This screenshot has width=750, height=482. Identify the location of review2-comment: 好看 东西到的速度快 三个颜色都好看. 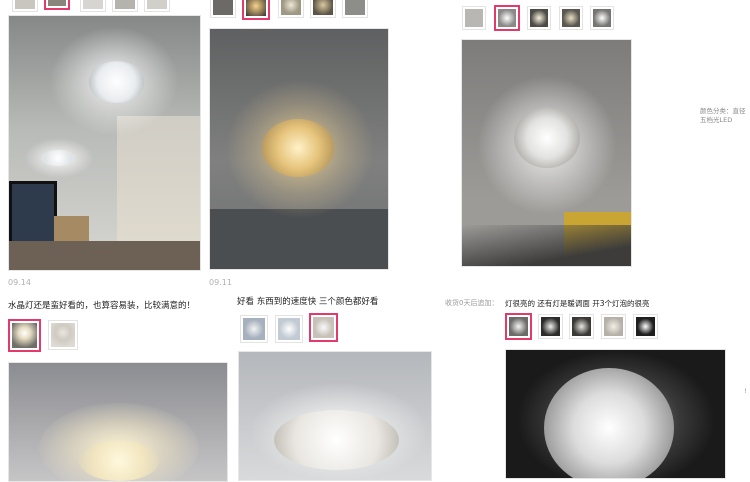
(308, 302).